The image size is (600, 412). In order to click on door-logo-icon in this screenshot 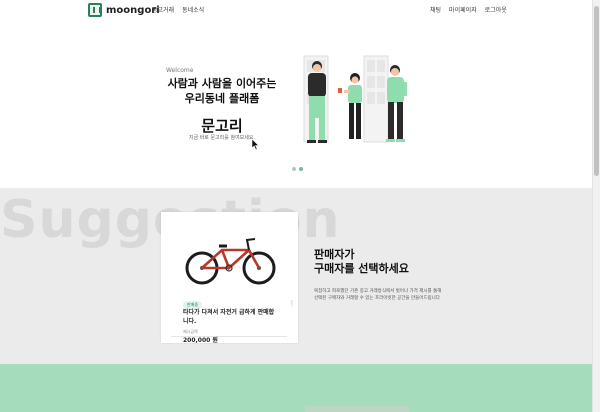, I will do `click(95, 10)`.